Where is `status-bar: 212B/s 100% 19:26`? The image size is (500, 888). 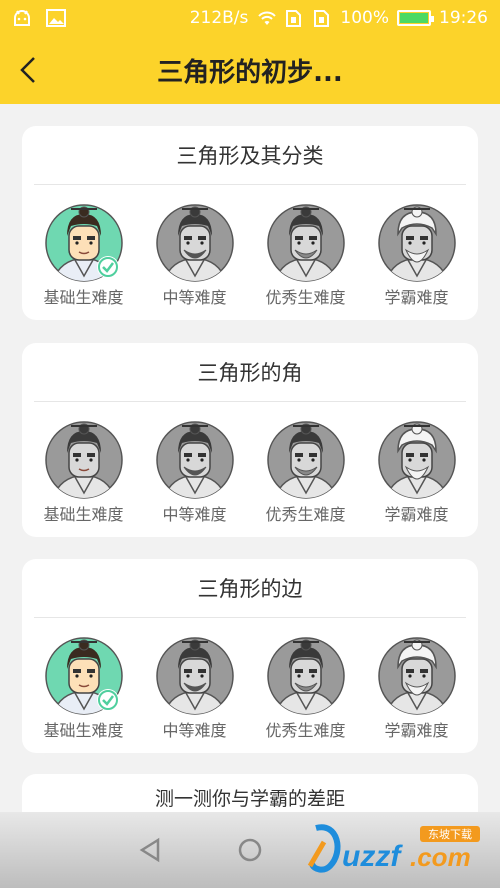
status-bar: 212B/s 100% 19:26 is located at coordinates (250, 18).